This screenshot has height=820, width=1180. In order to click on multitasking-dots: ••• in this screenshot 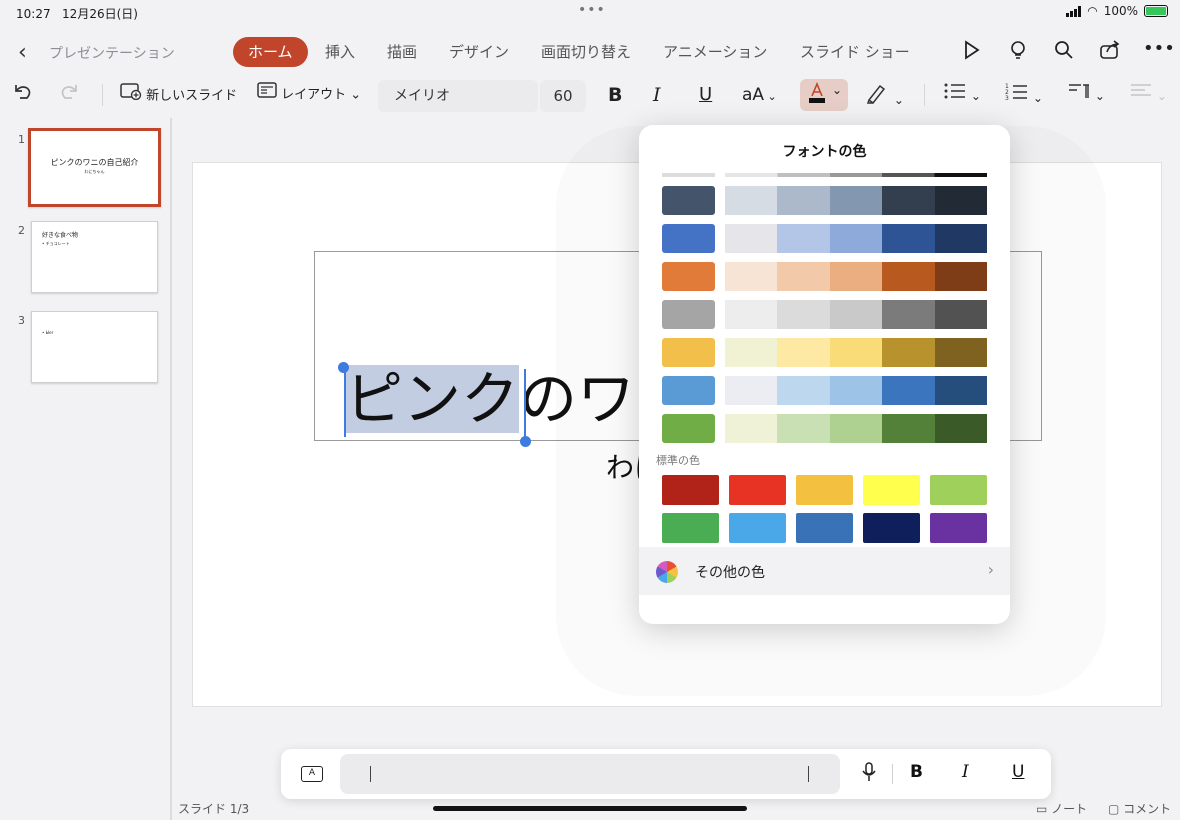, I will do `click(592, 10)`.